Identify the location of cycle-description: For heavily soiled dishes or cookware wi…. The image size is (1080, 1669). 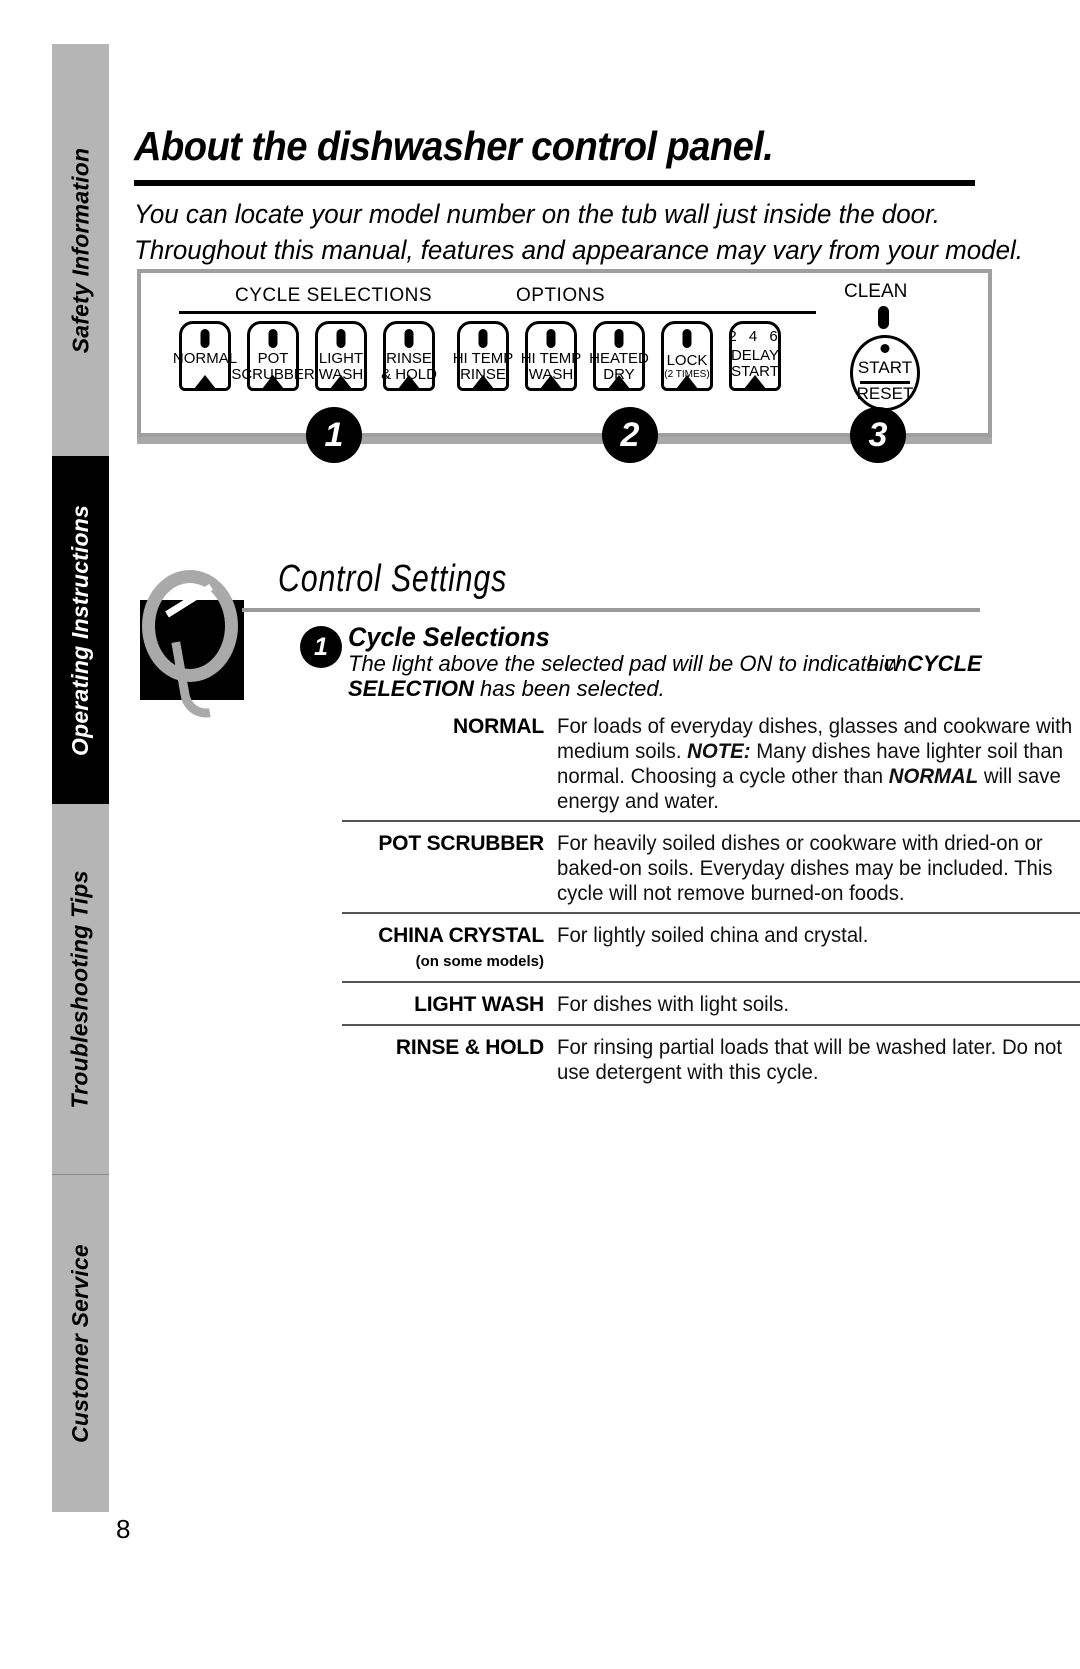
(818, 868).